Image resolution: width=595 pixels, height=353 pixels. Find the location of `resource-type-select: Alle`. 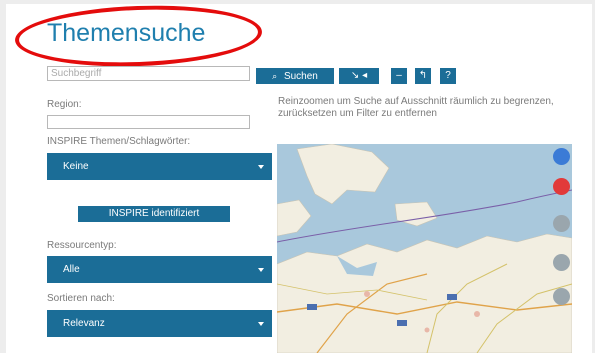

resource-type-select: Alle is located at coordinates (159, 269).